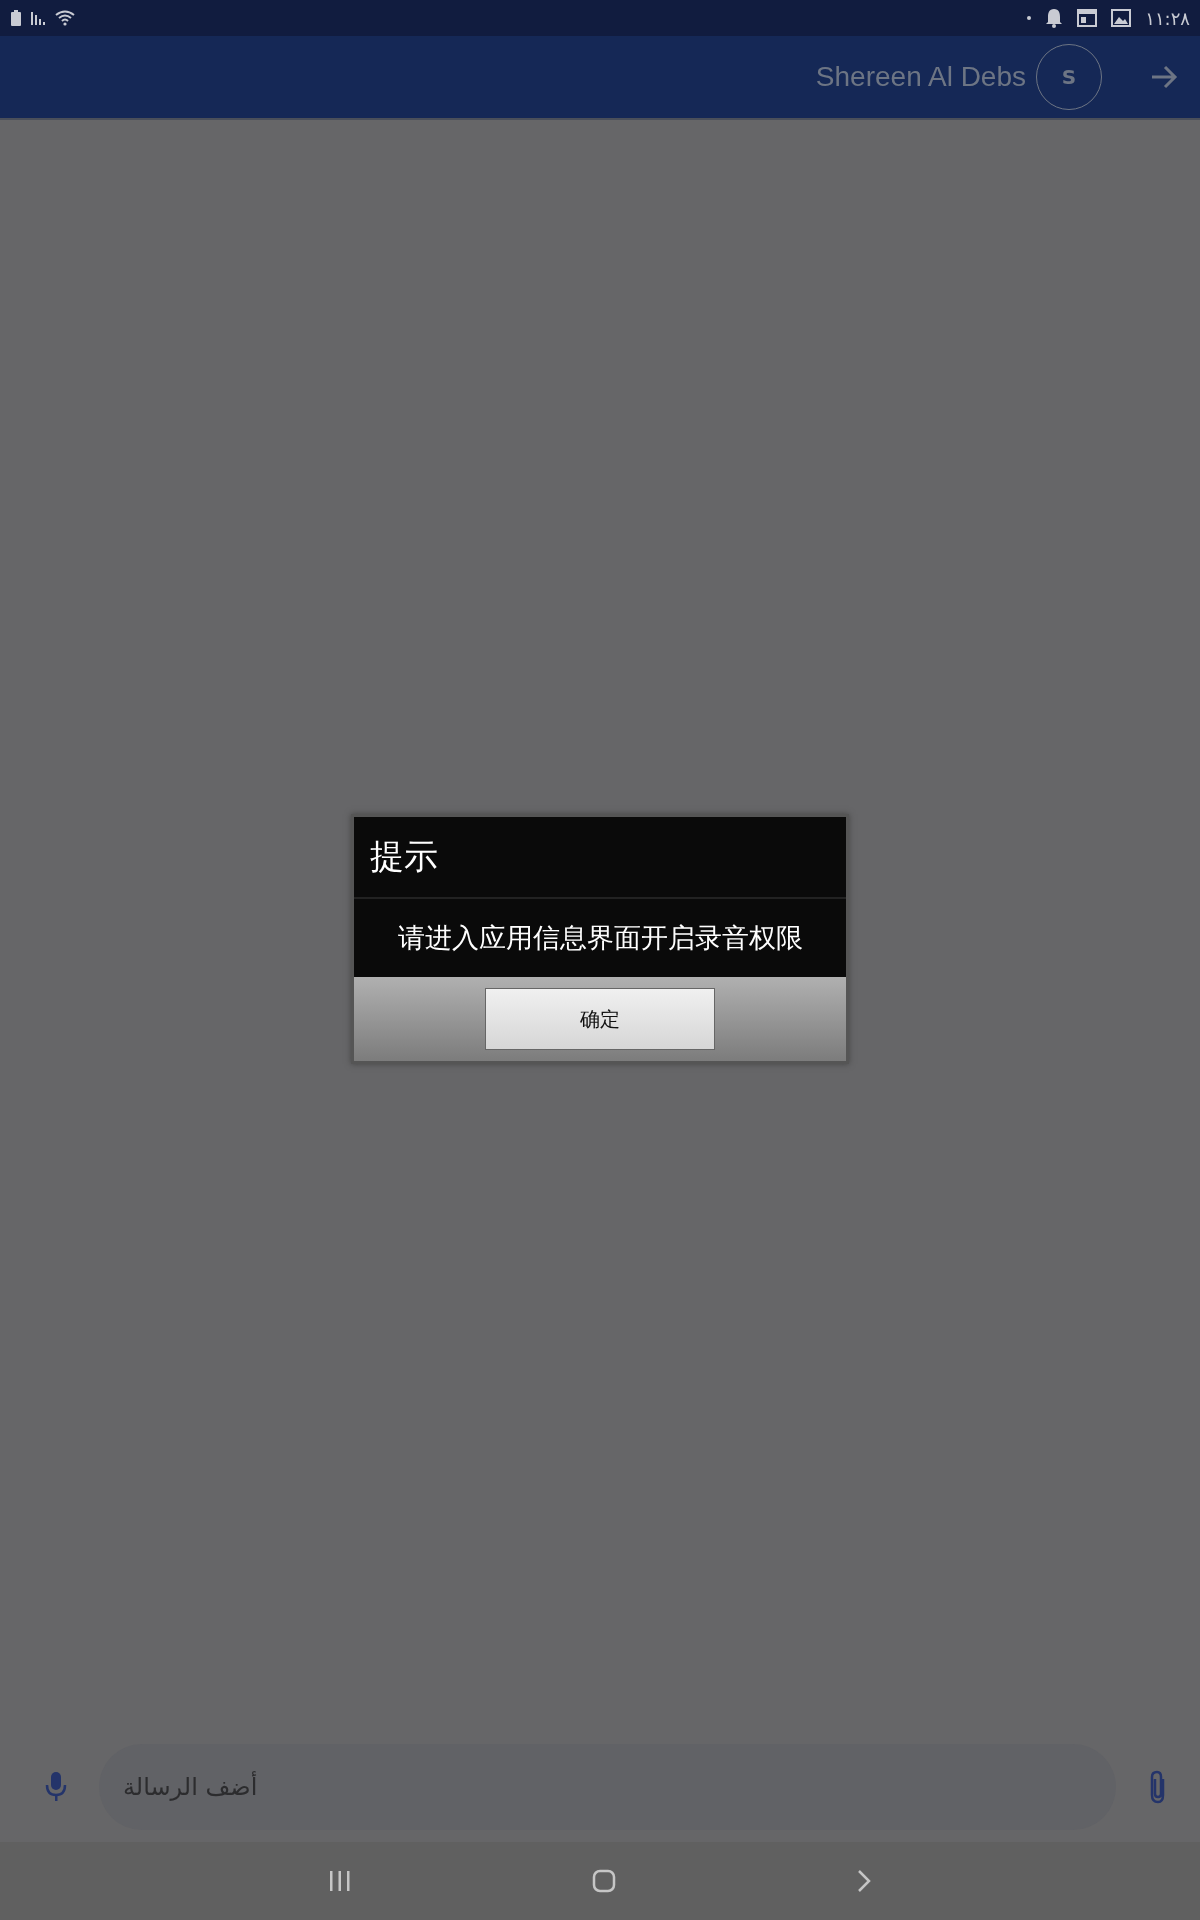 This screenshot has width=1200, height=1920. I want to click on clock-time: ١١:٢٨, so click(1167, 18).